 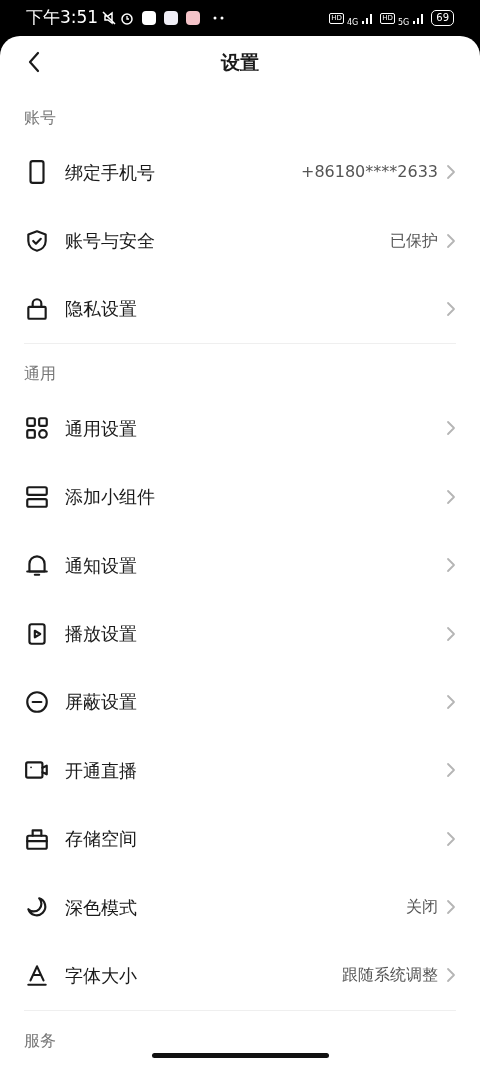 I want to click on row-label: 通知设置, so click(x=101, y=565).